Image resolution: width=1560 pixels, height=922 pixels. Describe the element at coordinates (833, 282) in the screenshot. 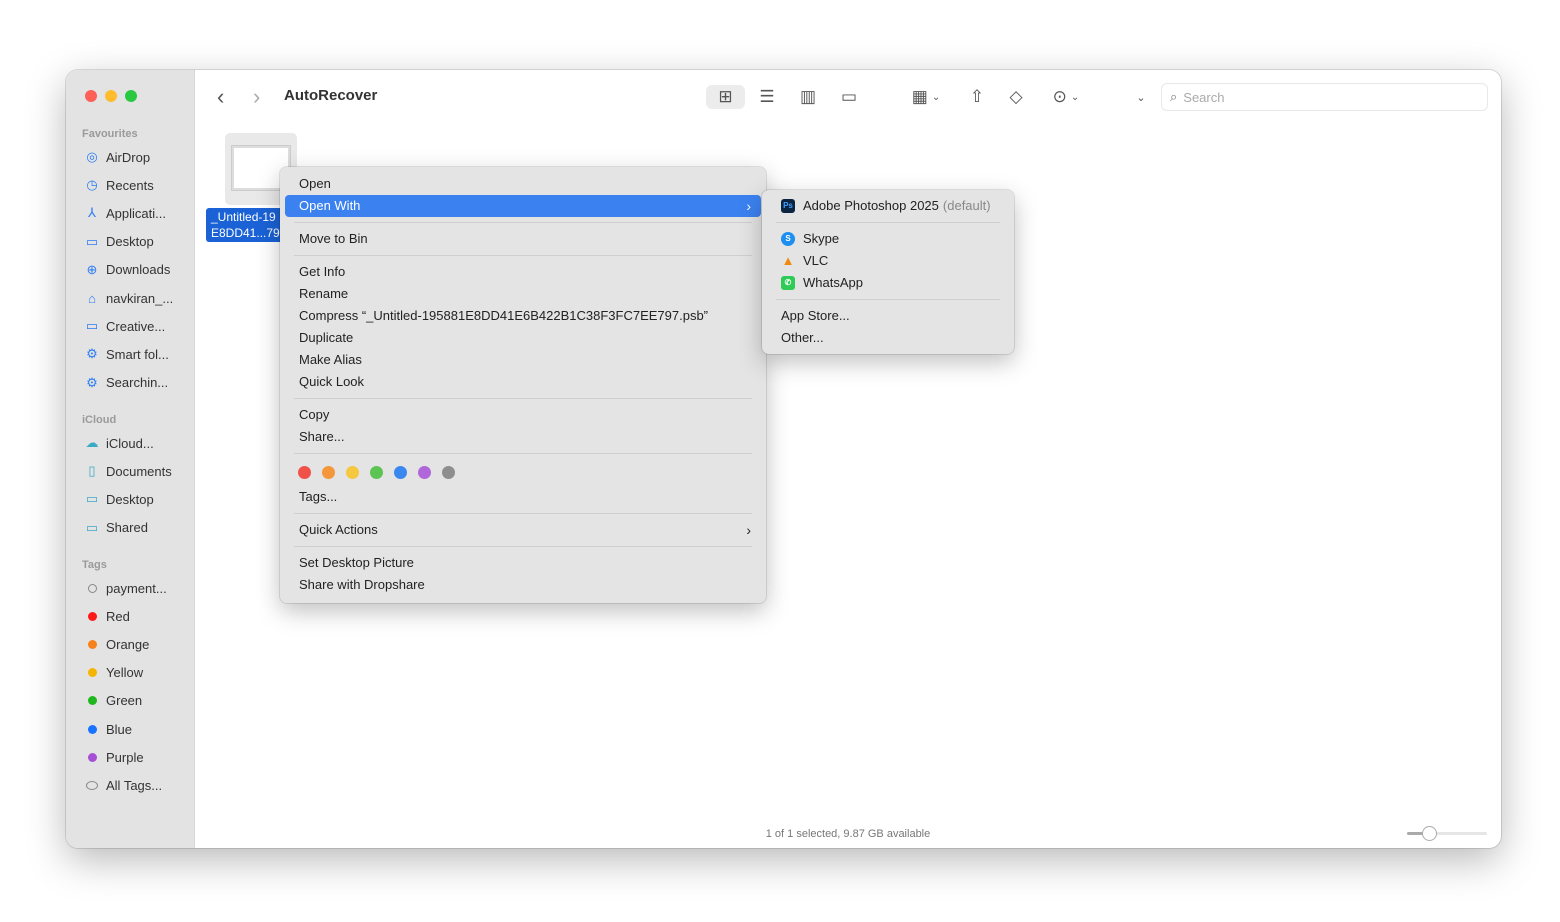

I see `app-name: WhatsApp` at that location.